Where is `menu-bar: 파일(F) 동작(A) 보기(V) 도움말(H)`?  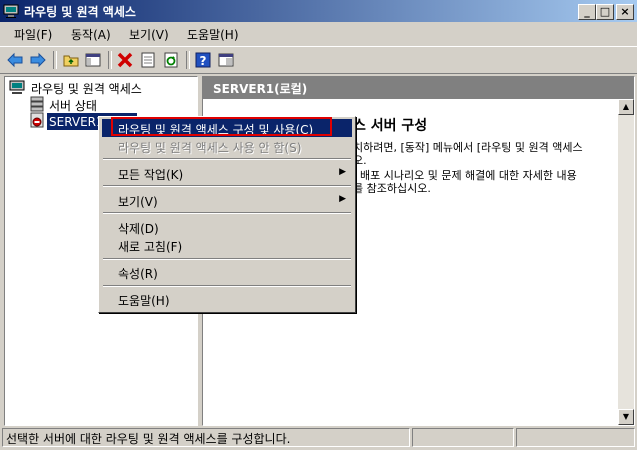 menu-bar: 파일(F) 동작(A) 보기(V) 도움말(H) is located at coordinates (318, 33).